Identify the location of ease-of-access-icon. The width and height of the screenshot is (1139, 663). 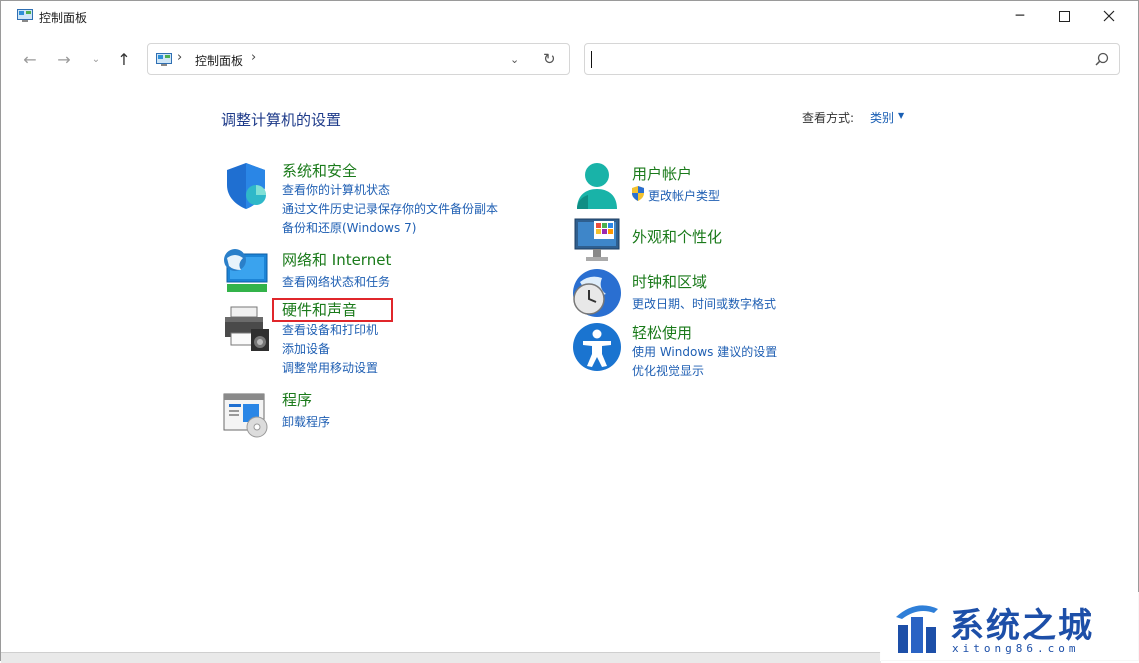
(597, 347).